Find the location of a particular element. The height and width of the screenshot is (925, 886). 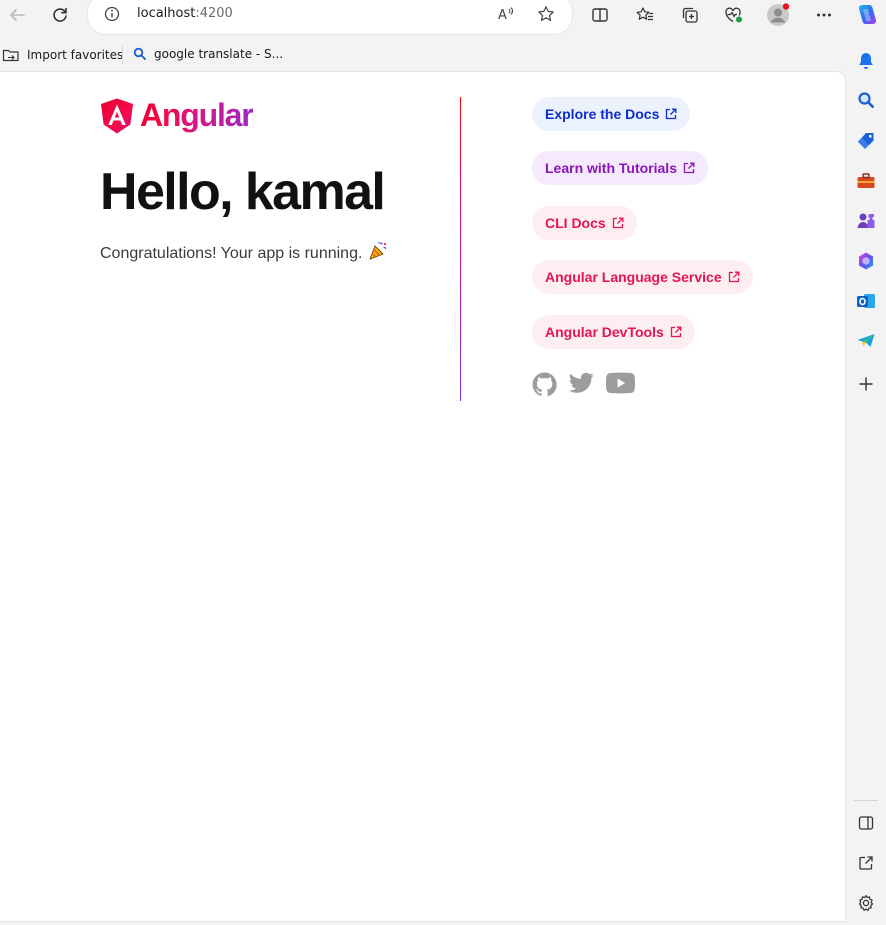

angular-logo: Angular is located at coordinates (177, 115).